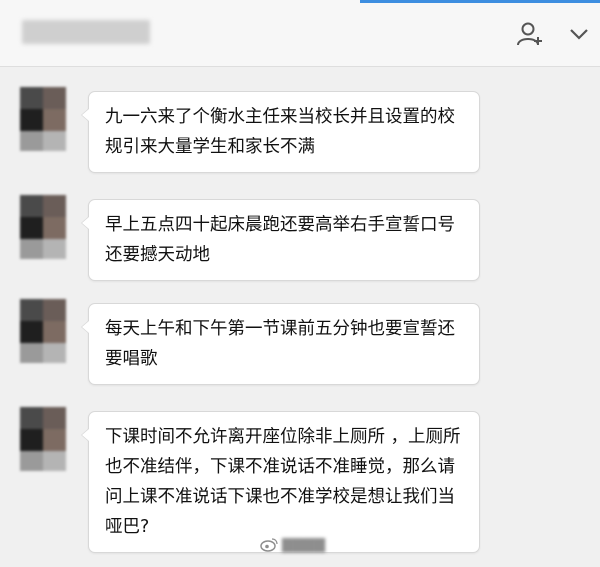  I want to click on weibo-icon, so click(269, 545).